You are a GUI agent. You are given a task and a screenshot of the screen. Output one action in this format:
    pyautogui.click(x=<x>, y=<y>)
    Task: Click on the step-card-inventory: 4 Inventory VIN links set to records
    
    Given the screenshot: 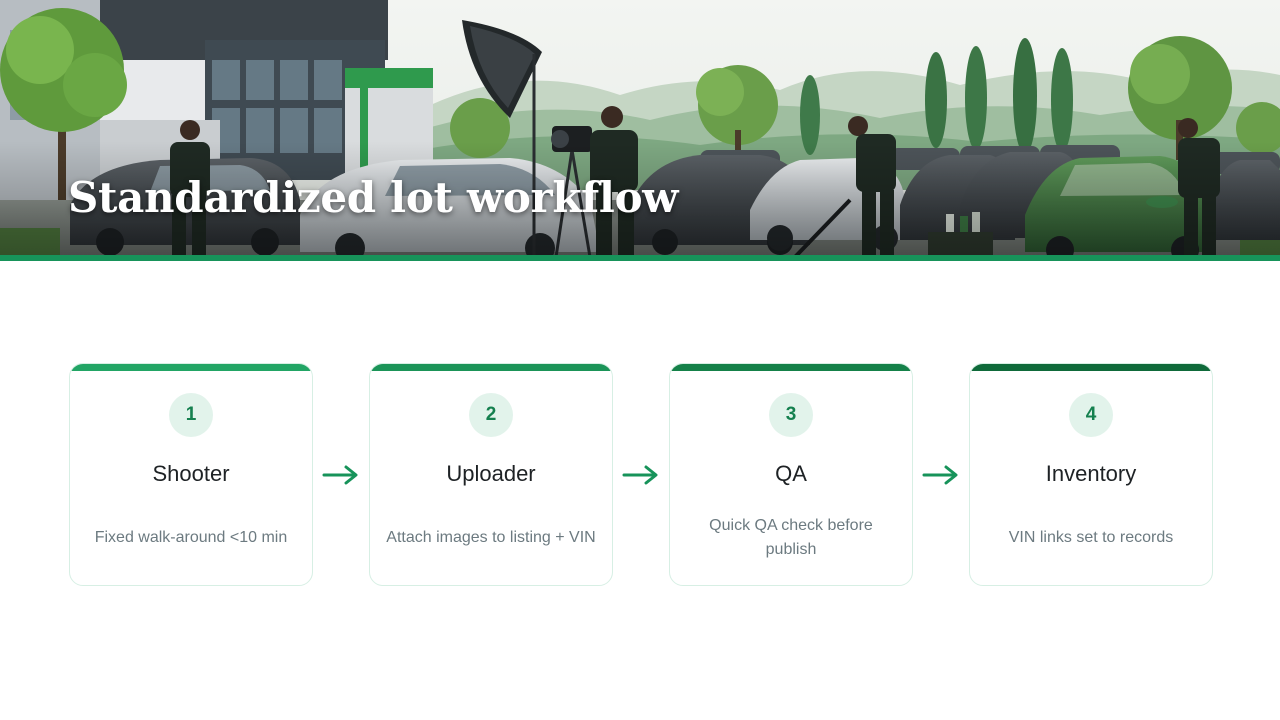 What is the action you would take?
    pyautogui.click(x=1091, y=474)
    